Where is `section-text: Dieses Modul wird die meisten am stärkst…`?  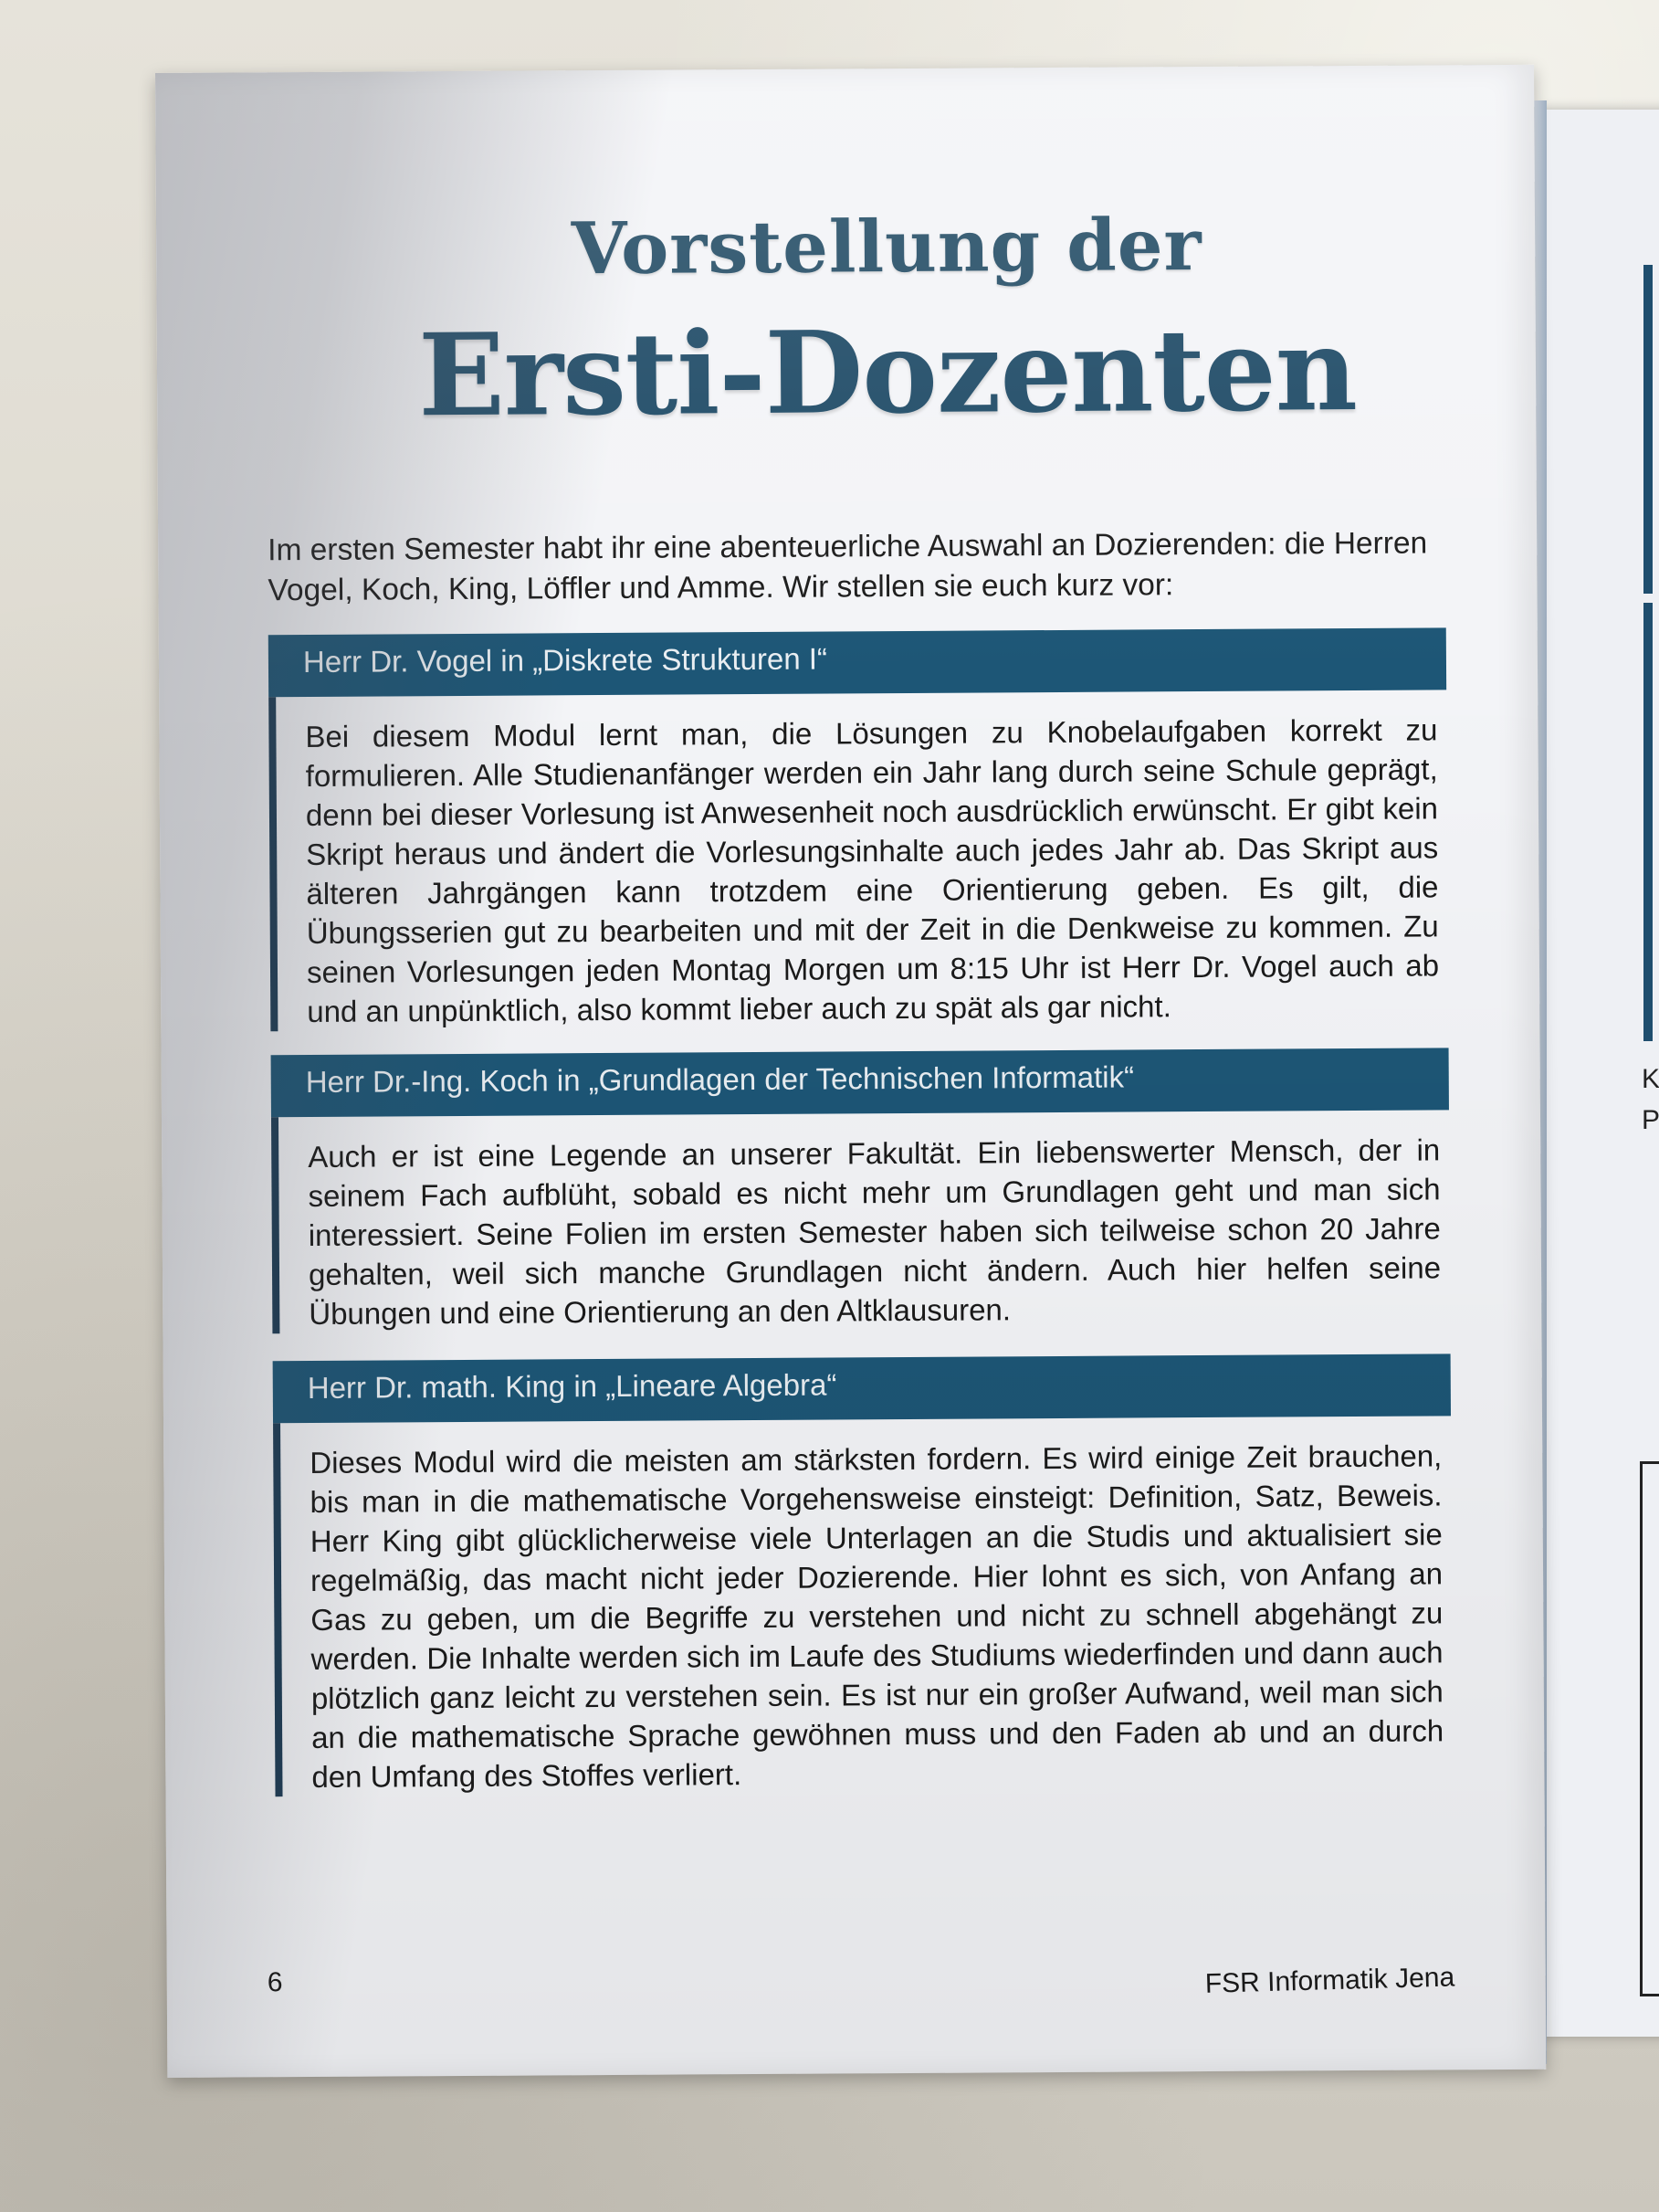
section-text: Dieses Modul wird die meisten am stärkst… is located at coordinates (877, 1616).